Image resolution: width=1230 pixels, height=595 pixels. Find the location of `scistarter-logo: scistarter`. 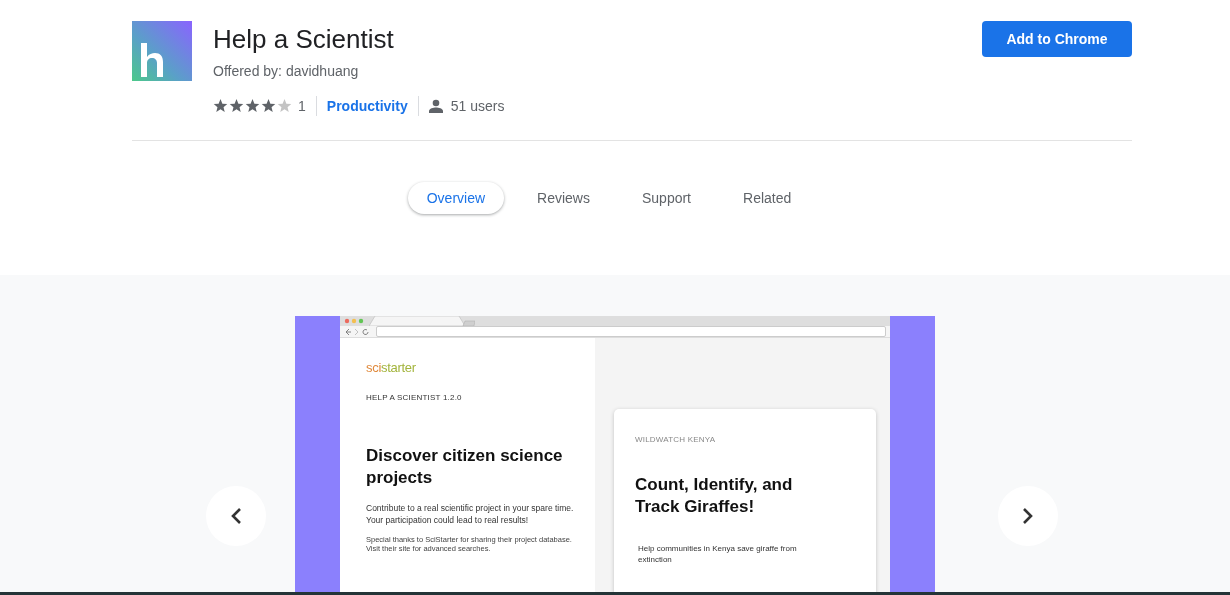

scistarter-logo: scistarter is located at coordinates (391, 367).